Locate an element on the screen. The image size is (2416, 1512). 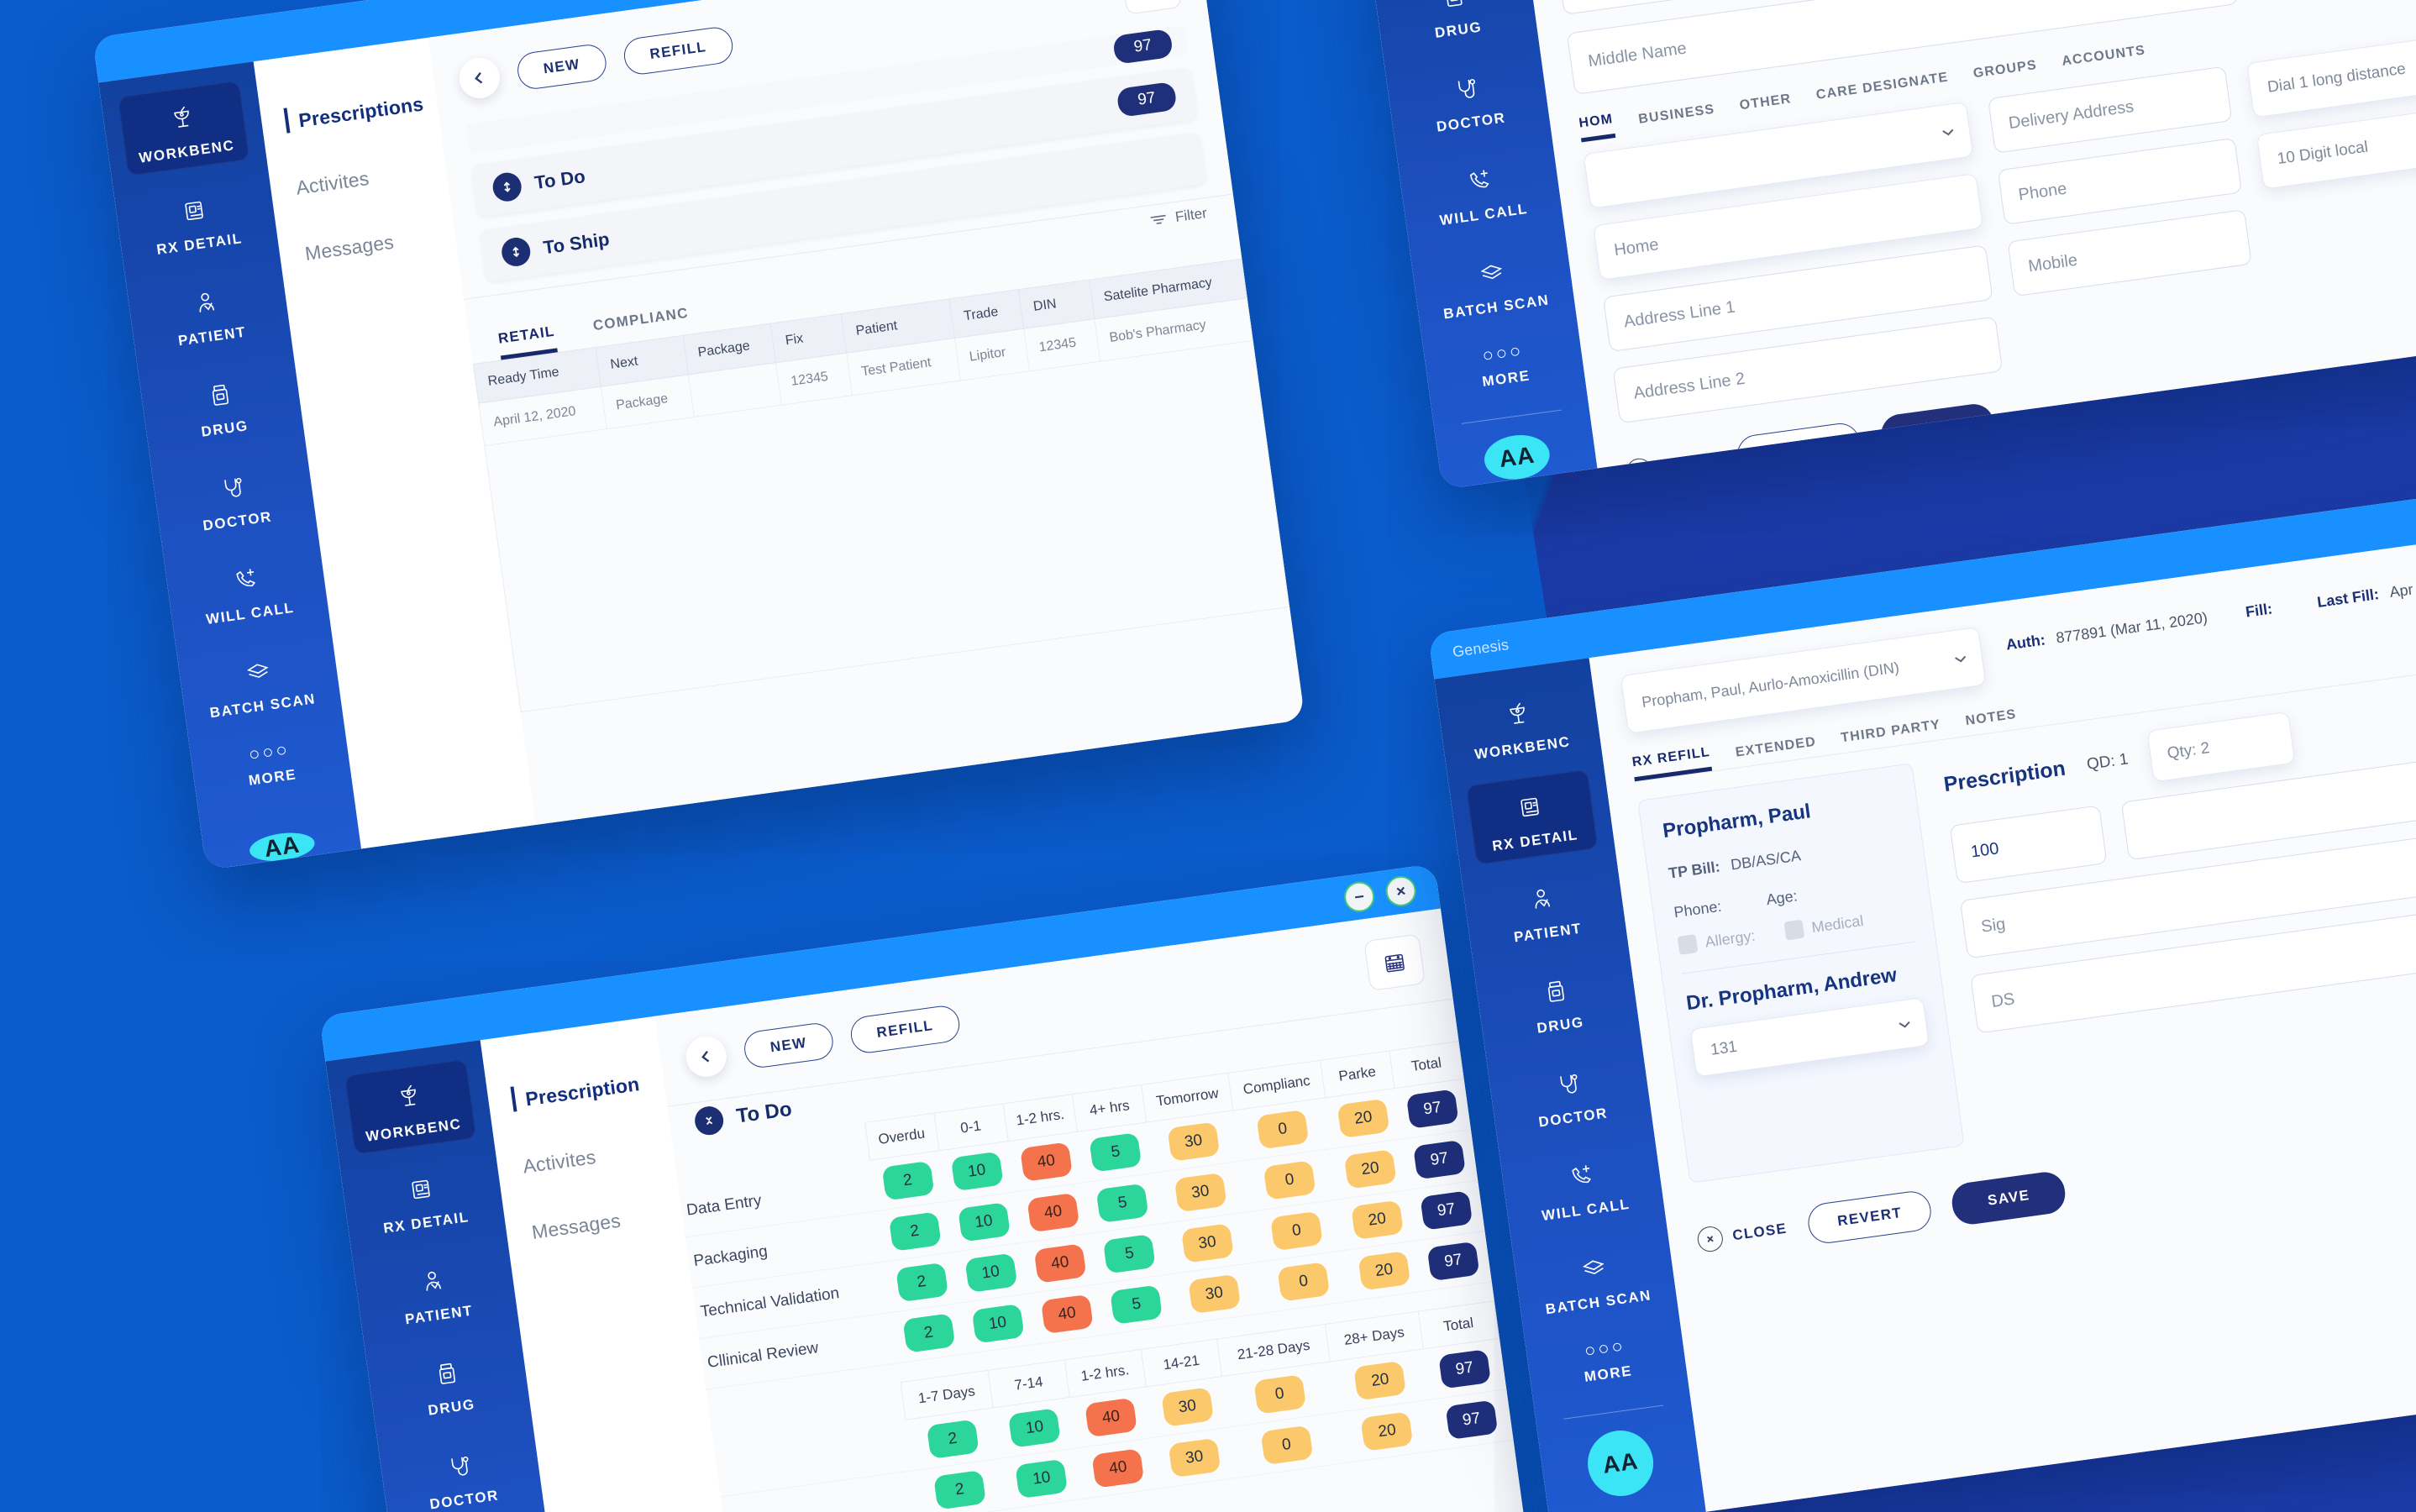
quantity-field: 100 is located at coordinates (2028, 845).